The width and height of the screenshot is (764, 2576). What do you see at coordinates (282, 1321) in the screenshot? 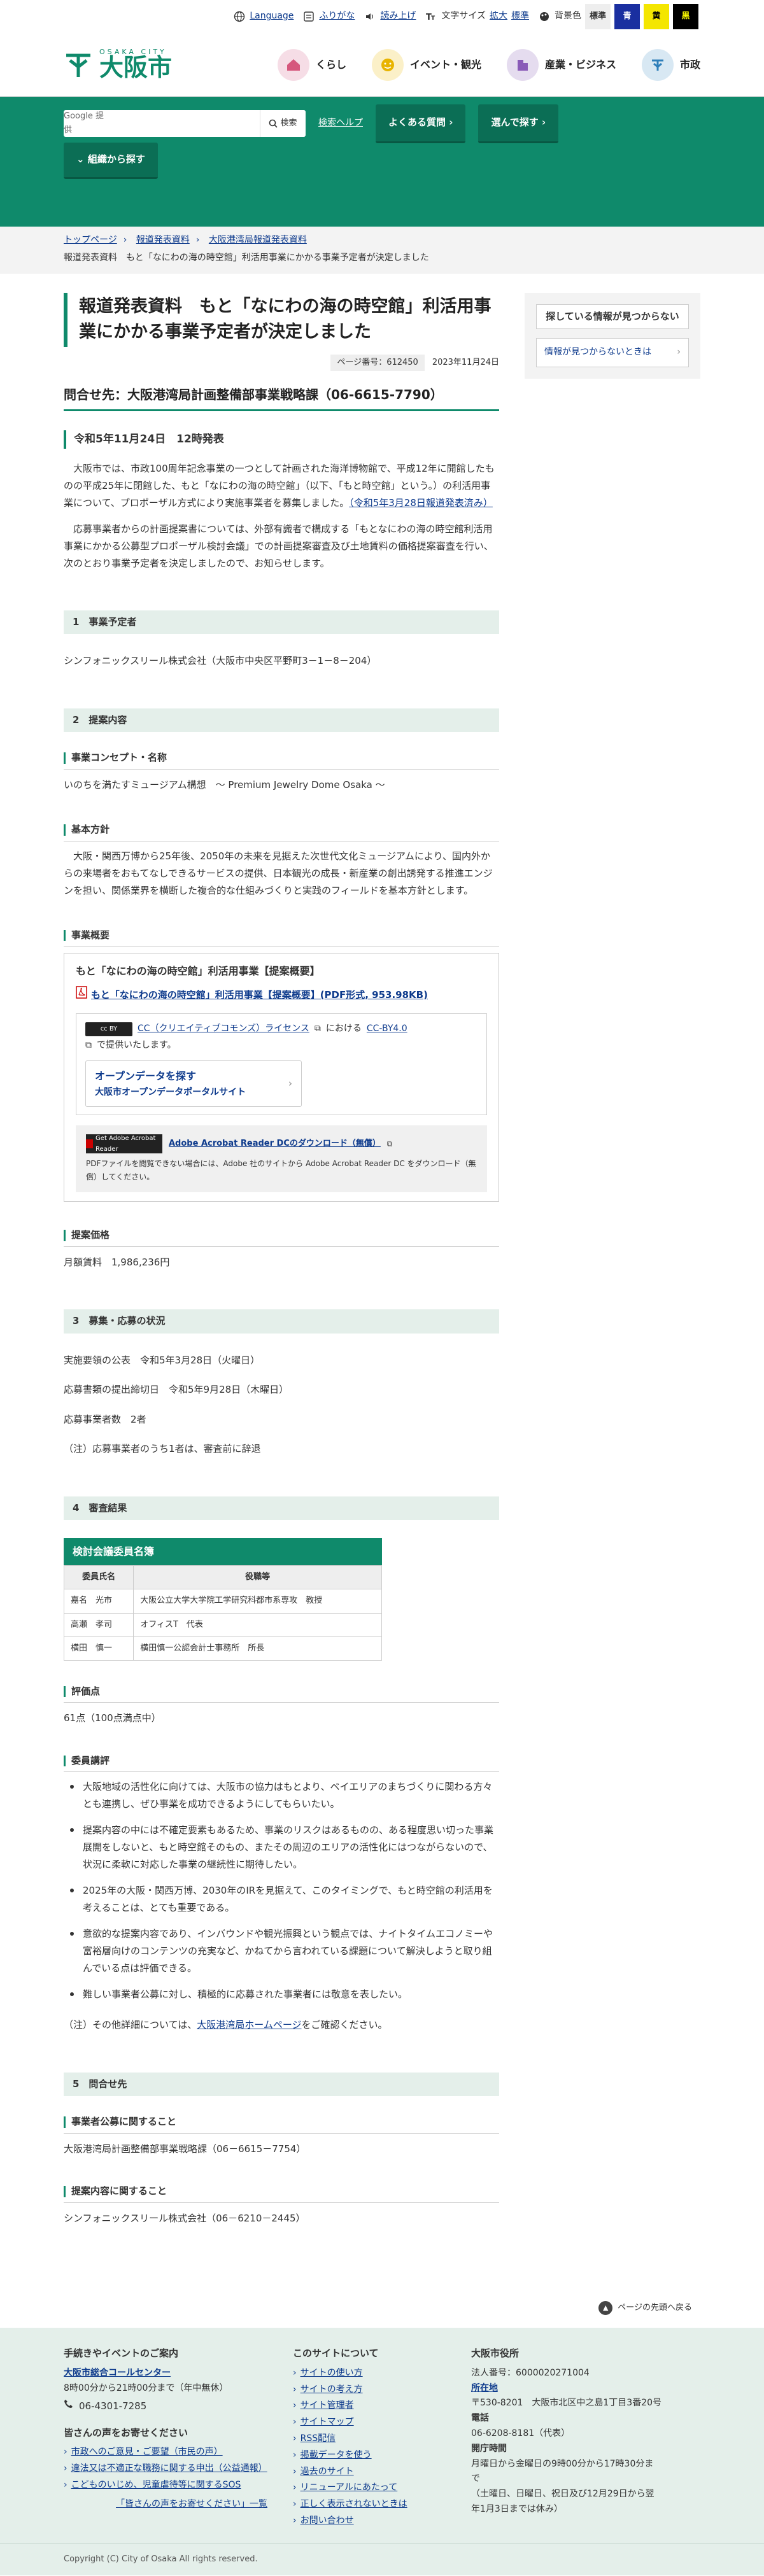
I see `section-3-heading: 3 募集・応募の状況` at bounding box center [282, 1321].